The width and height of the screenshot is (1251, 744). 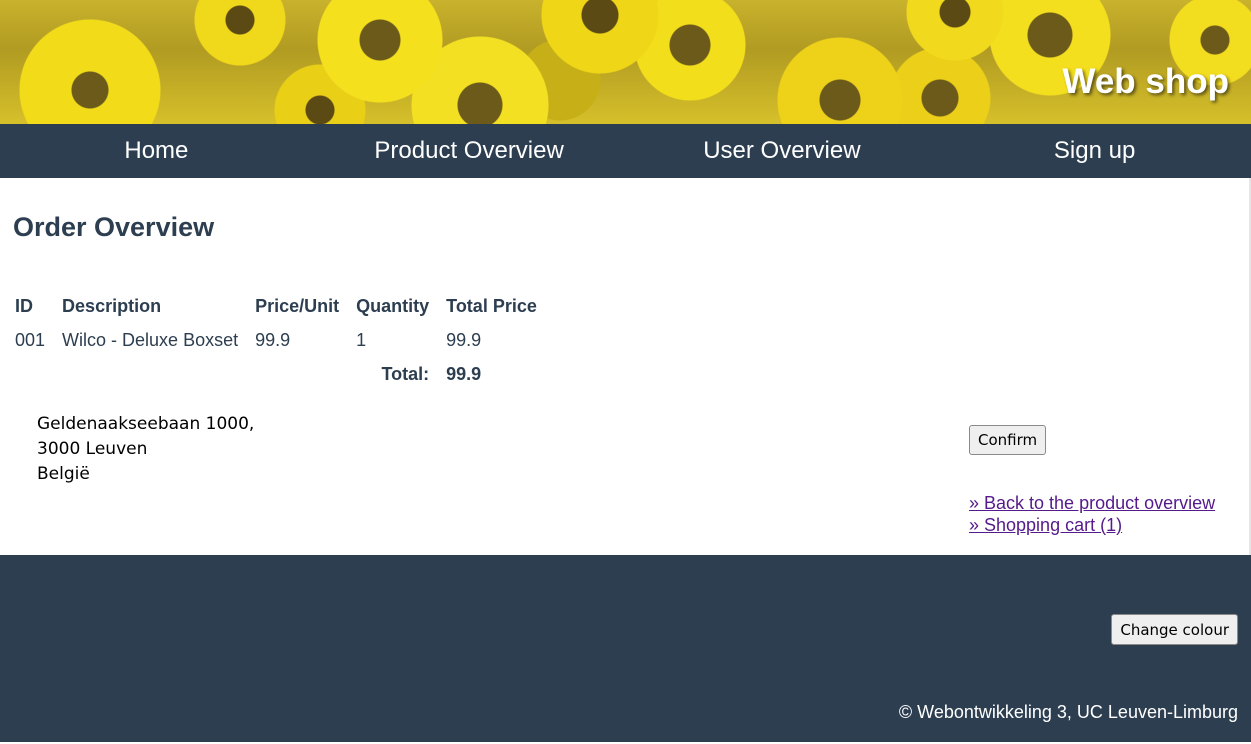 What do you see at coordinates (24, 305) in the screenshot?
I see `column-header-id: ID` at bounding box center [24, 305].